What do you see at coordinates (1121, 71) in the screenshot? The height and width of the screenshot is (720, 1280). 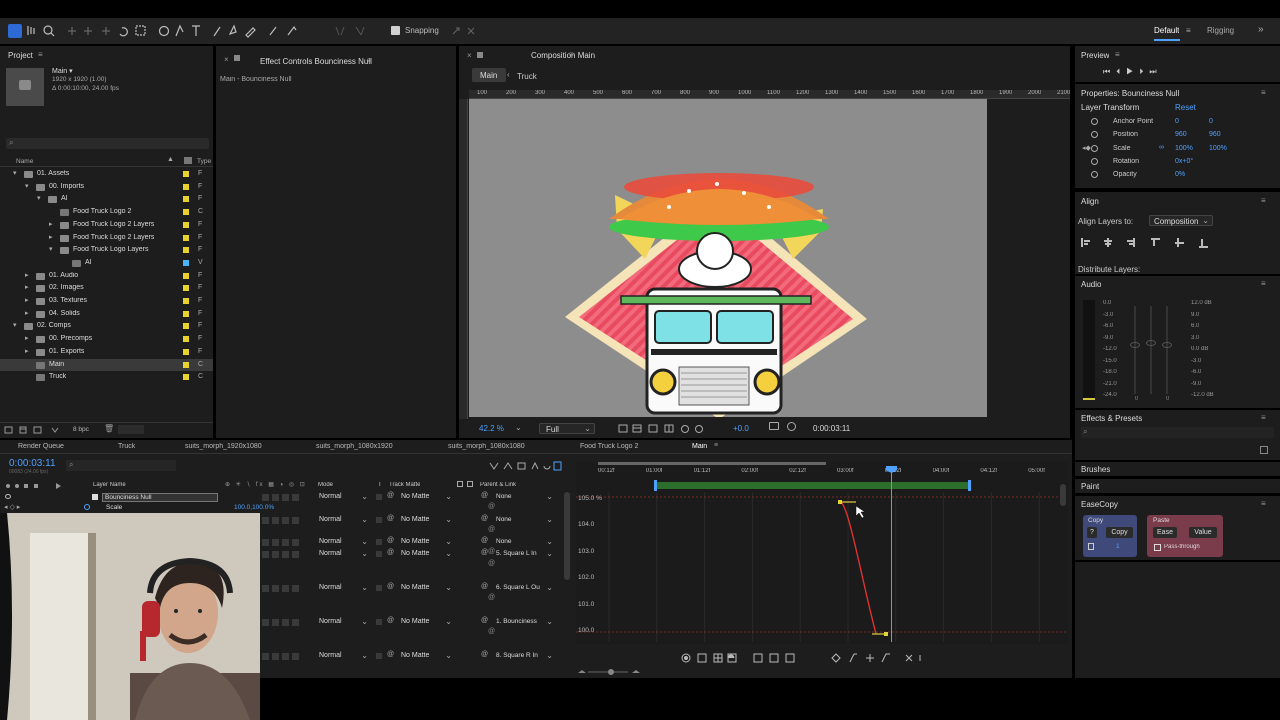 I see `prev-frame-icon: ⏴` at bounding box center [1121, 71].